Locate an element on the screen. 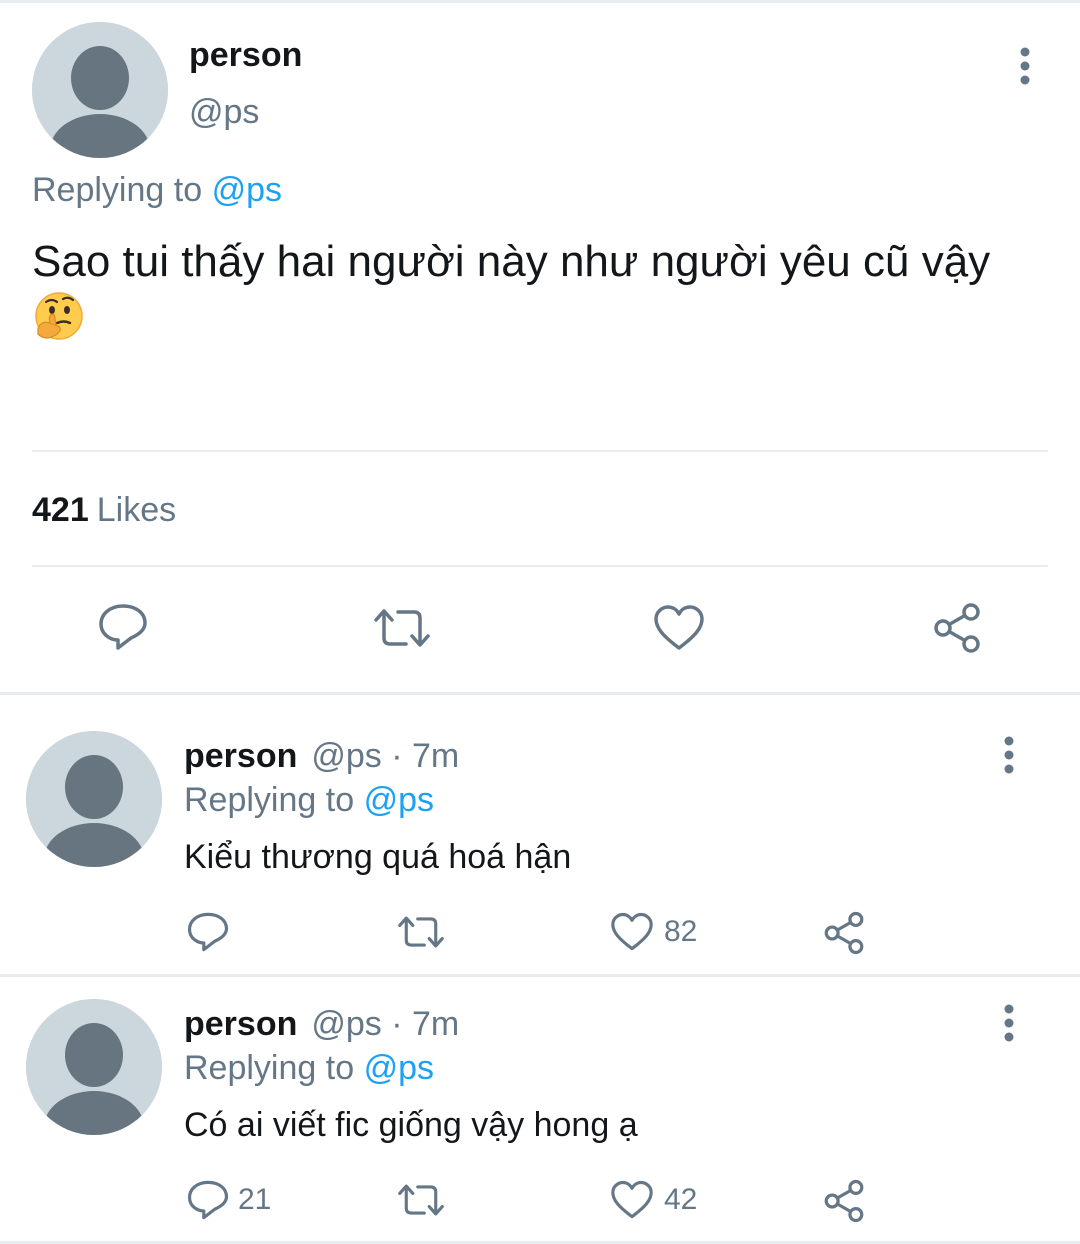 Image resolution: width=1080 pixels, height=1244 pixels. reply-count: 21 is located at coordinates (255, 1199).